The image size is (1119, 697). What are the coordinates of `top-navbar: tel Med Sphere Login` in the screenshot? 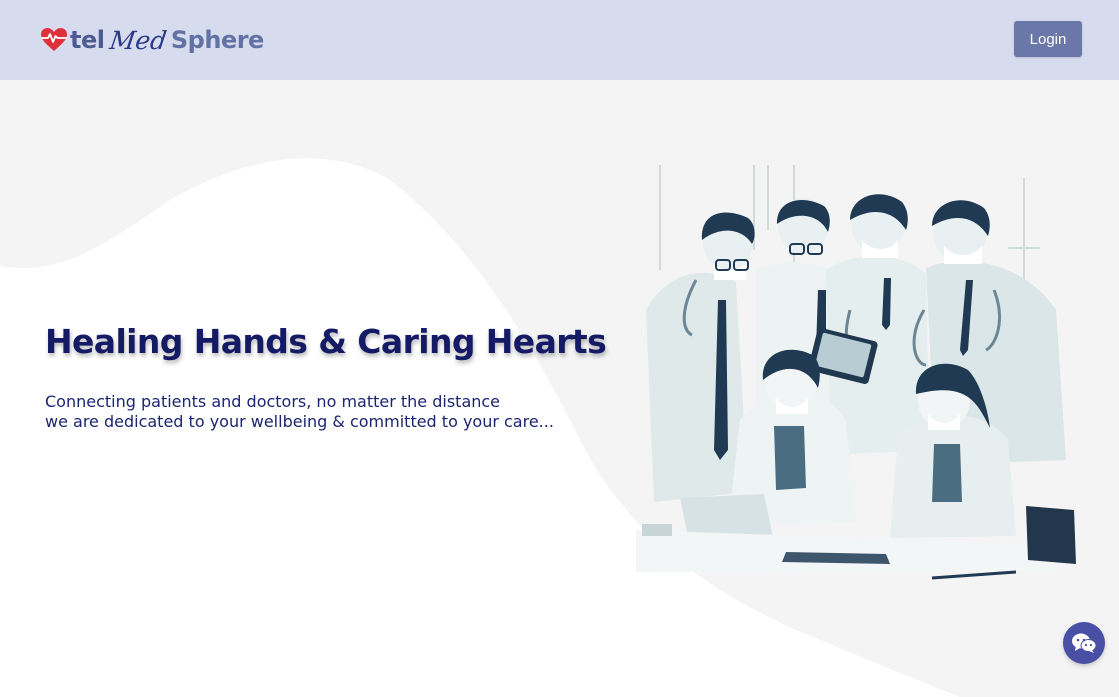 It's located at (559, 40).